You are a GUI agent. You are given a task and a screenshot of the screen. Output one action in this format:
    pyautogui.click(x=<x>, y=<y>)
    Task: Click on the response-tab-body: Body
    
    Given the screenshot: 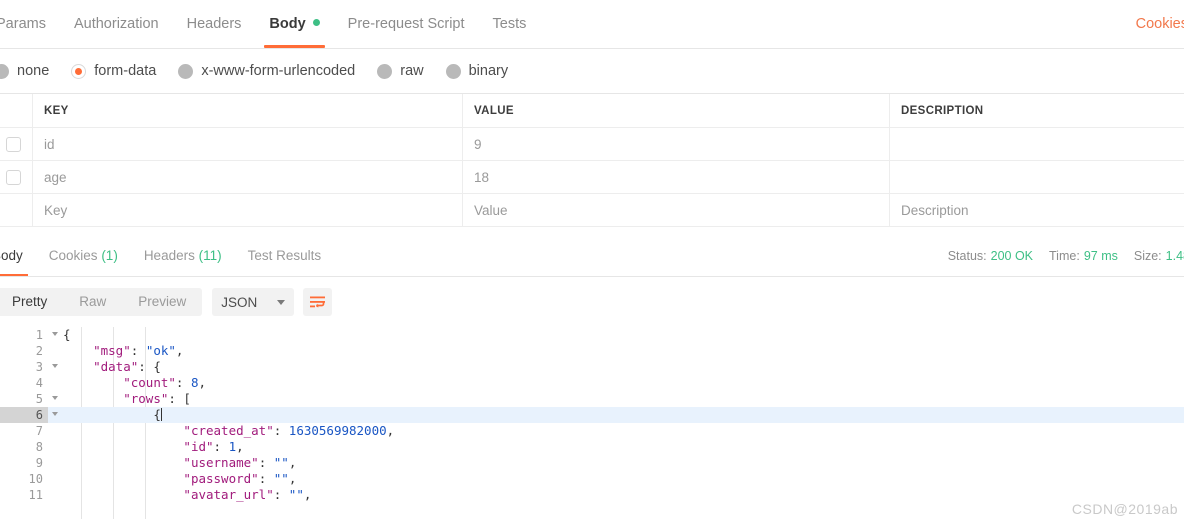 What is the action you would take?
    pyautogui.click(x=18, y=256)
    